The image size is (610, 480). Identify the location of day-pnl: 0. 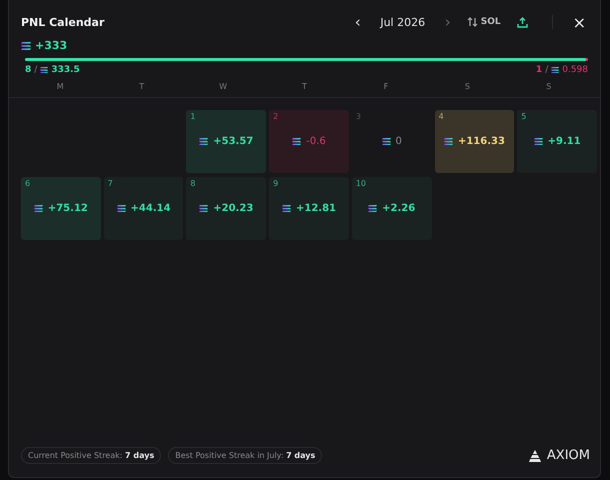
(399, 141).